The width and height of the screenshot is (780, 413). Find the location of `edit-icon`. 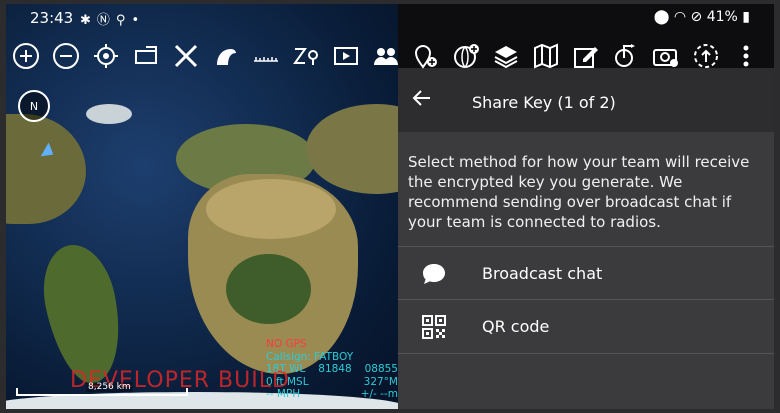

edit-icon is located at coordinates (586, 57).